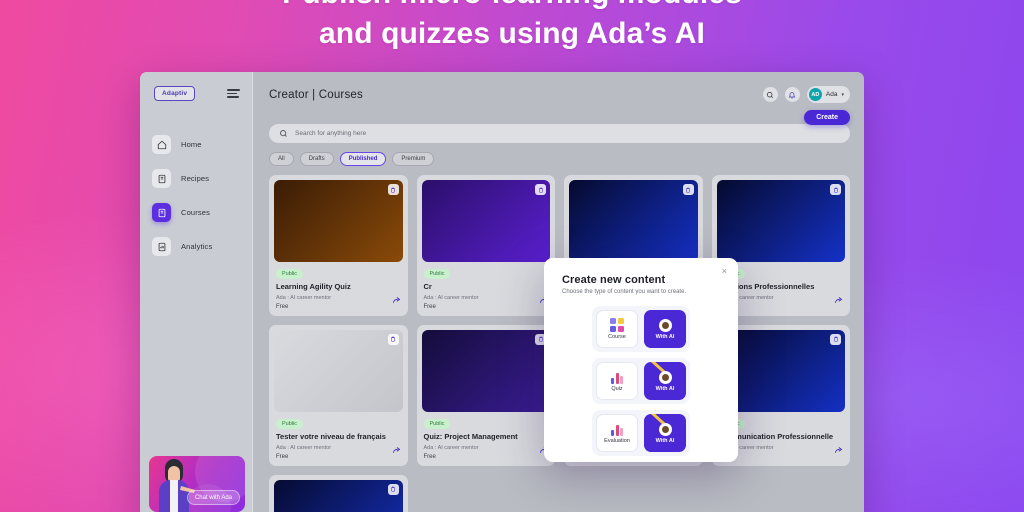  I want to click on user-menu: AD Ada ▾, so click(828, 94).